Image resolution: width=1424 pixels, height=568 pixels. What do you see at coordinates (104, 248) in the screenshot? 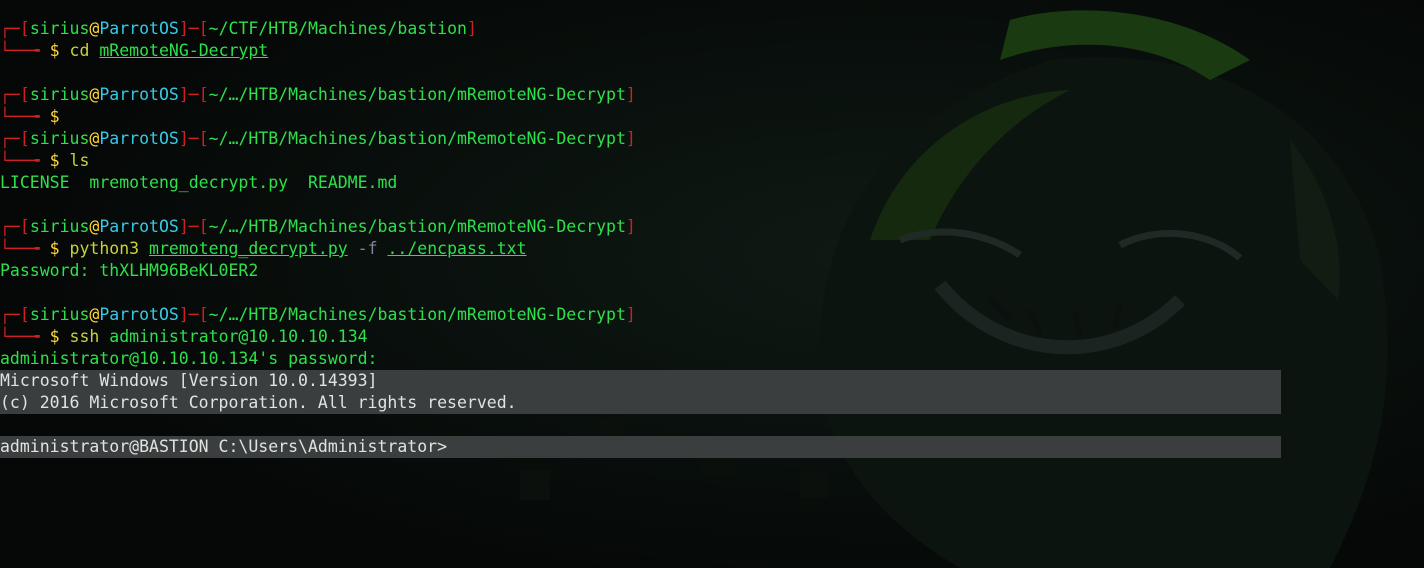
I see `command-name: python3` at bounding box center [104, 248].